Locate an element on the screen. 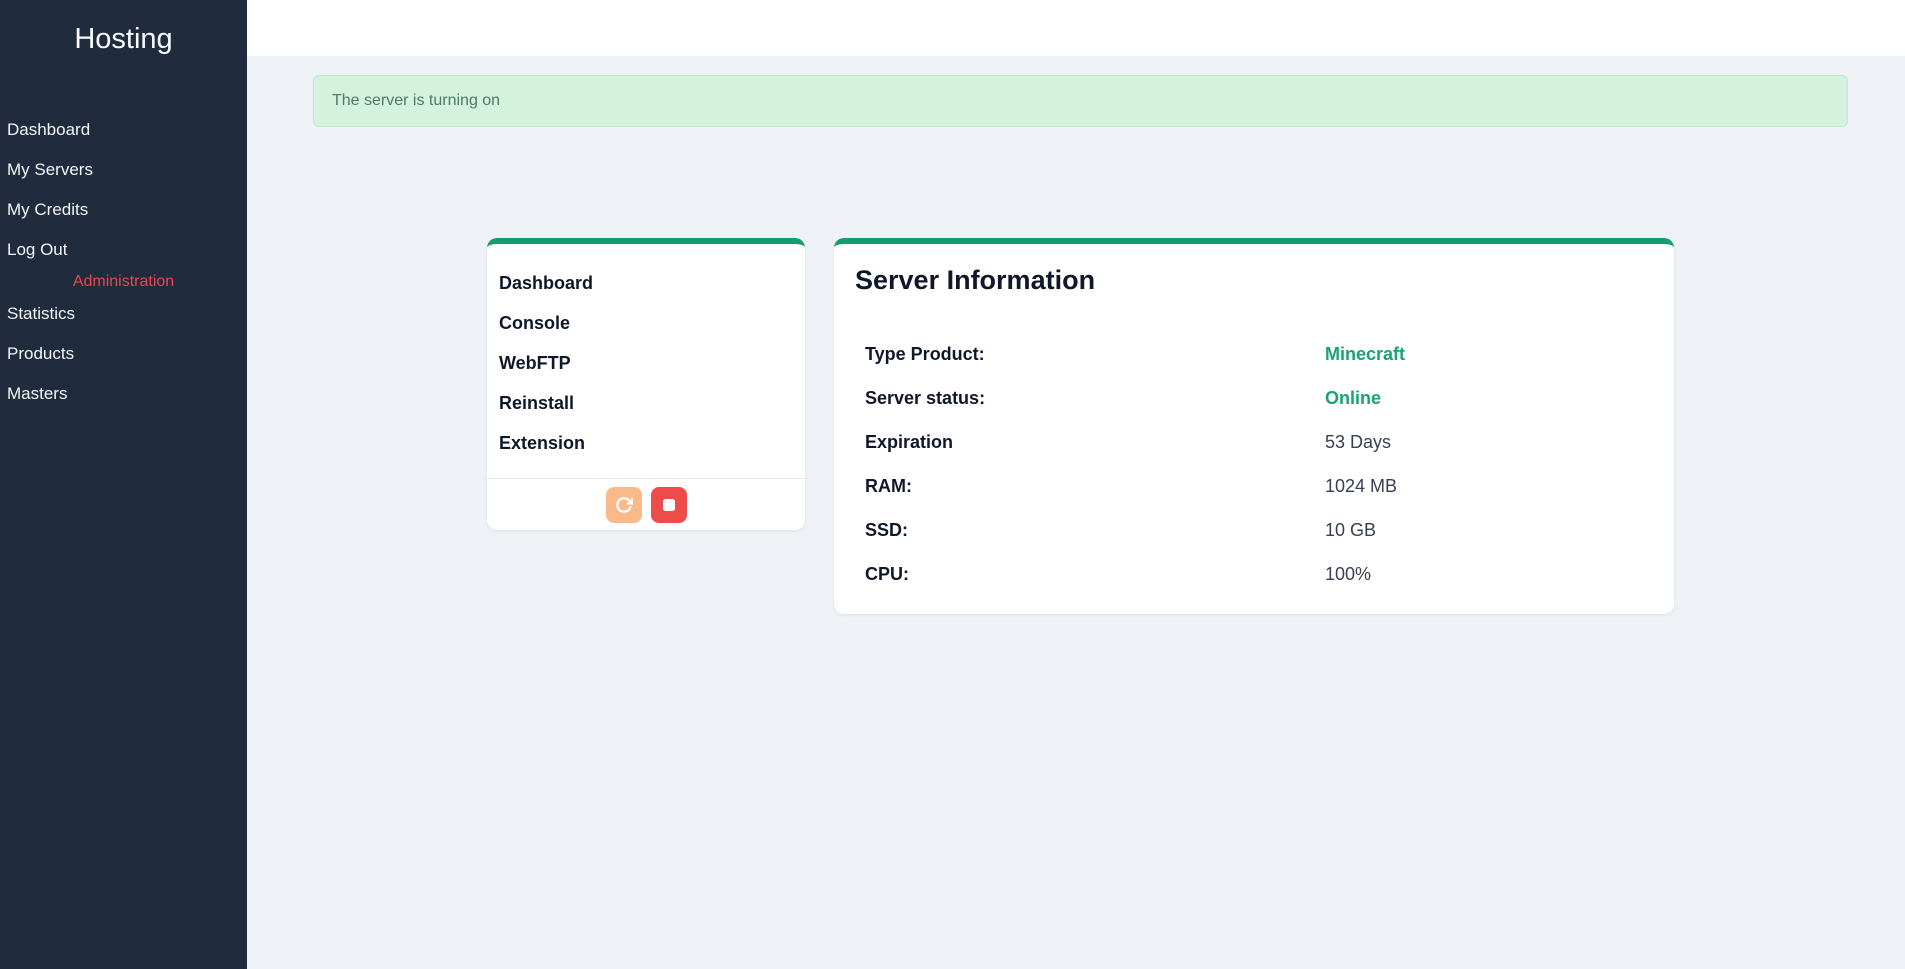 The height and width of the screenshot is (969, 1905). sidebar-admin-section-label: Administration is located at coordinates (123, 281).